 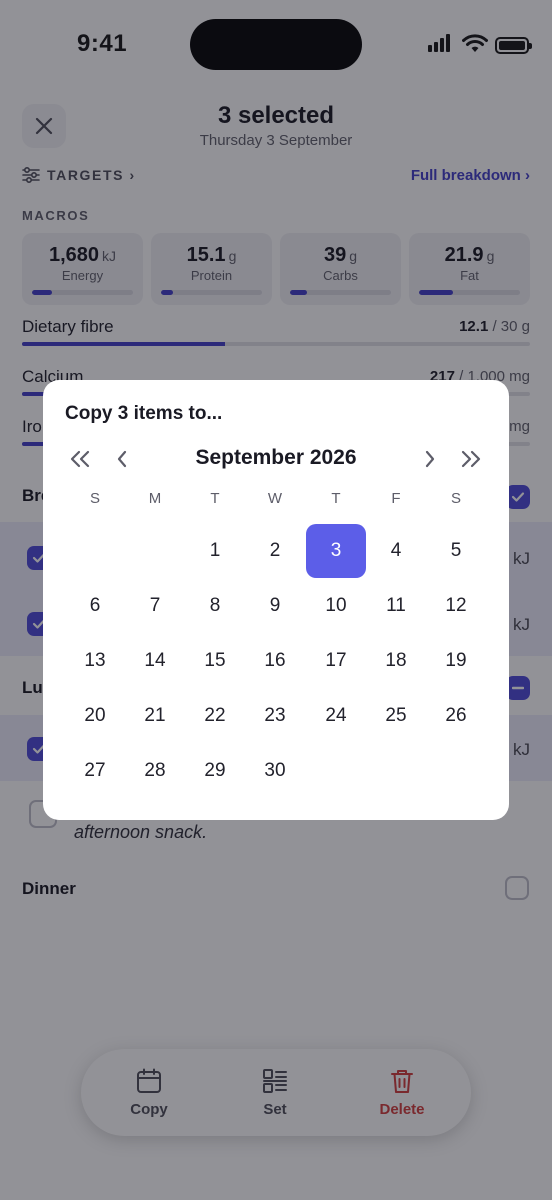 What do you see at coordinates (456, 661) in the screenshot?
I see `calendar-day: 19` at bounding box center [456, 661].